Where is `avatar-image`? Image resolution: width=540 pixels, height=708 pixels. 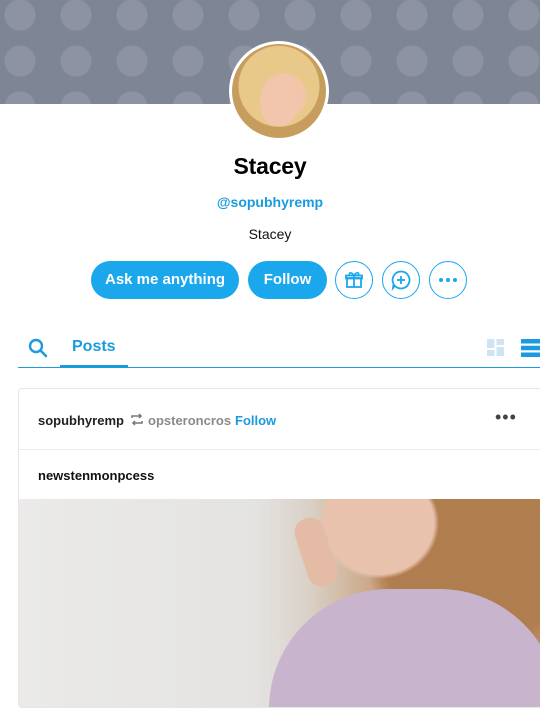
avatar-image is located at coordinates (279, 91).